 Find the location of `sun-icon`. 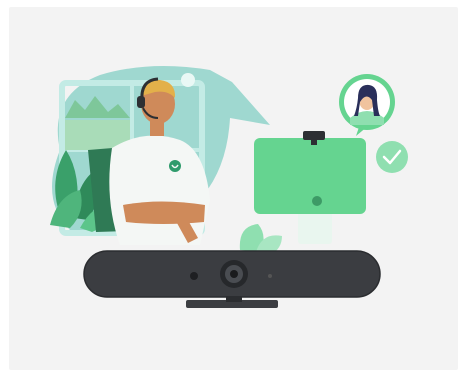

sun-icon is located at coordinates (188, 80).